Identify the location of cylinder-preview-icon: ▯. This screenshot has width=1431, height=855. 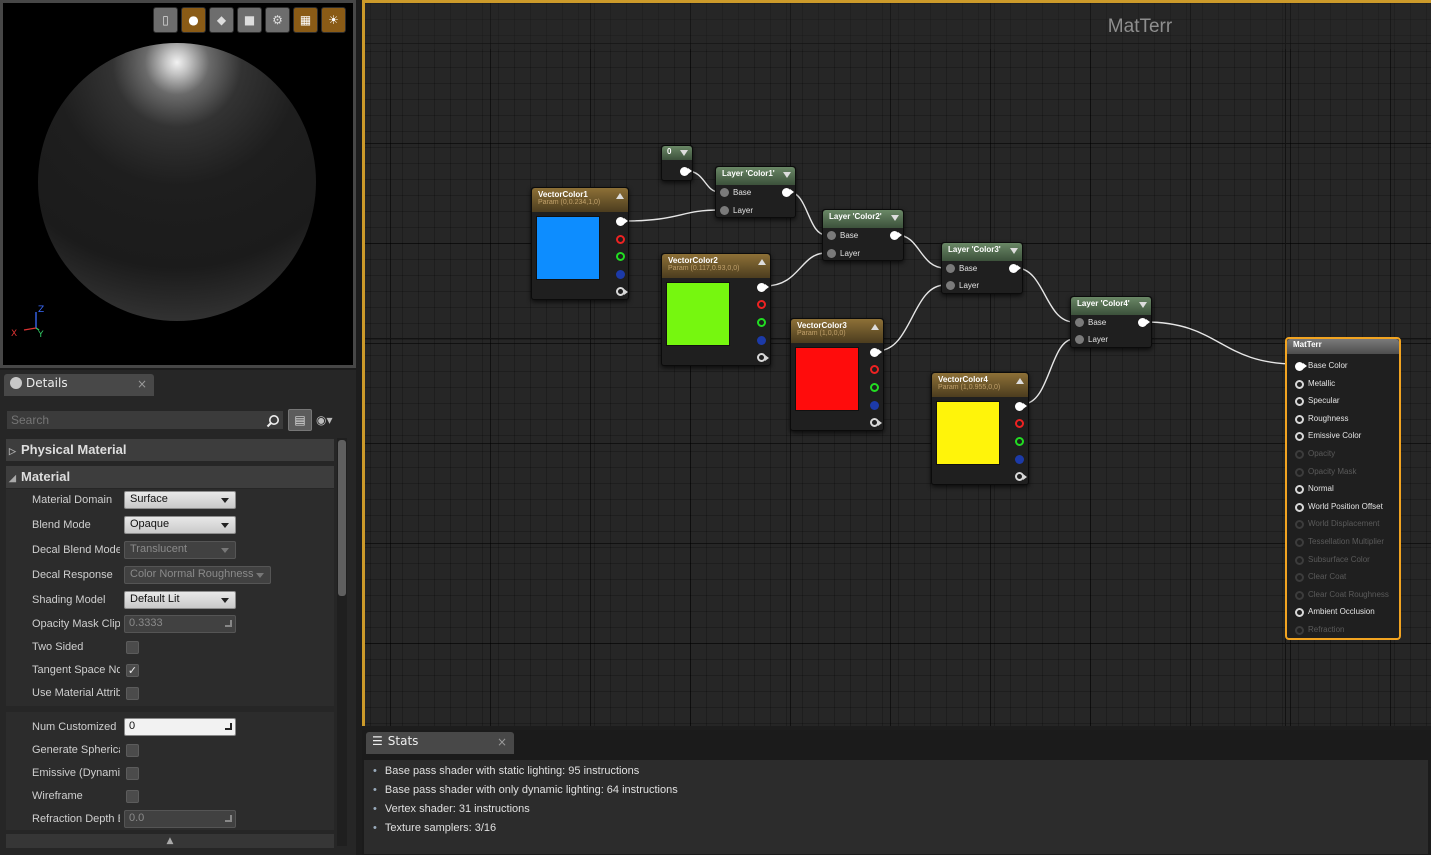
(165, 20).